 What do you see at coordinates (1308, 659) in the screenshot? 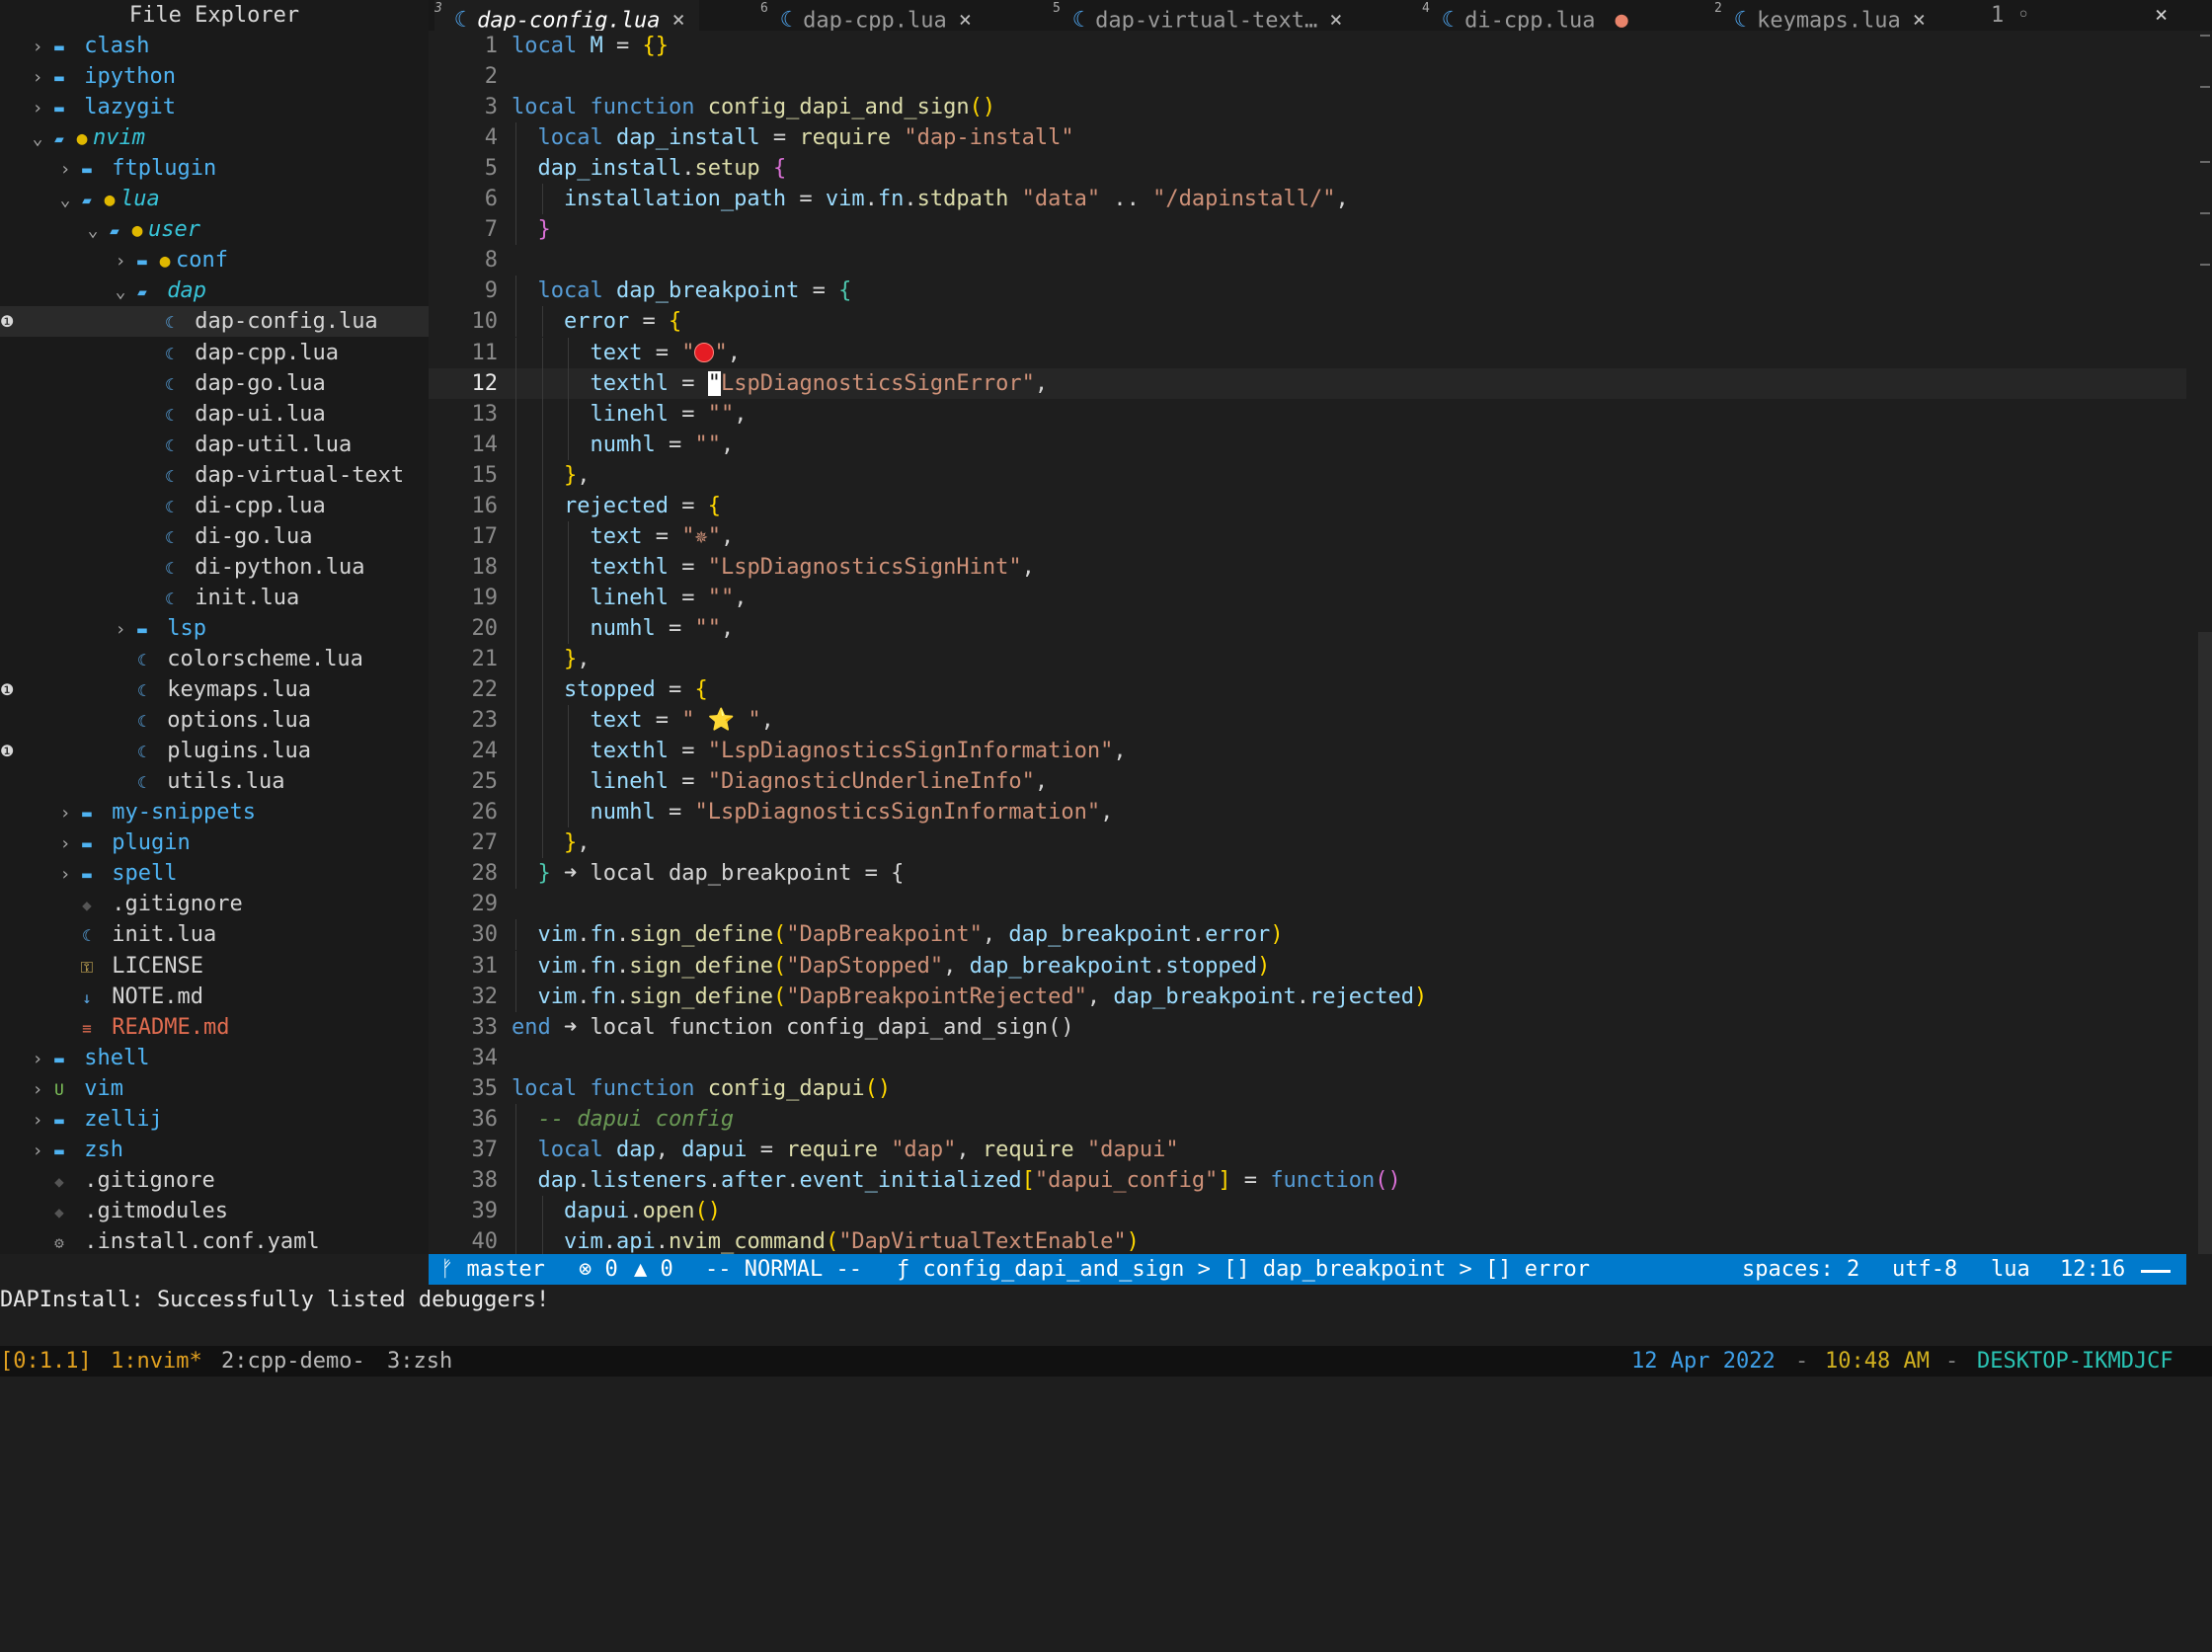
I see `code-line: 21 },` at bounding box center [1308, 659].